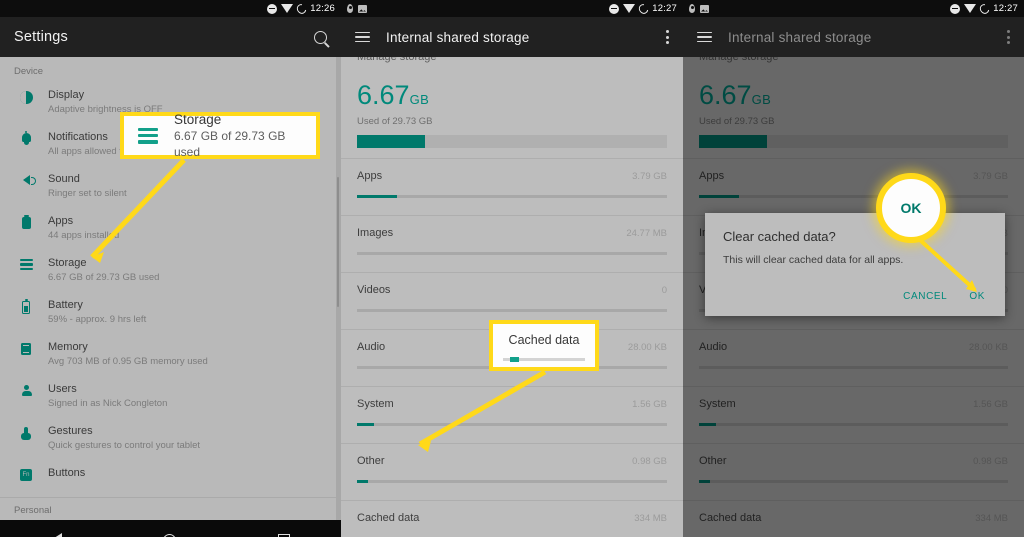 This screenshot has width=1024, height=537. I want to click on category-value: 1.56 GB, so click(649, 404).